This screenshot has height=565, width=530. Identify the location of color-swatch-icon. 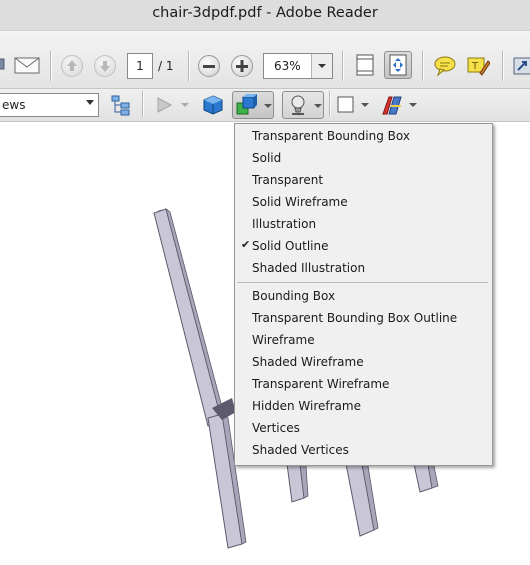
(345, 104).